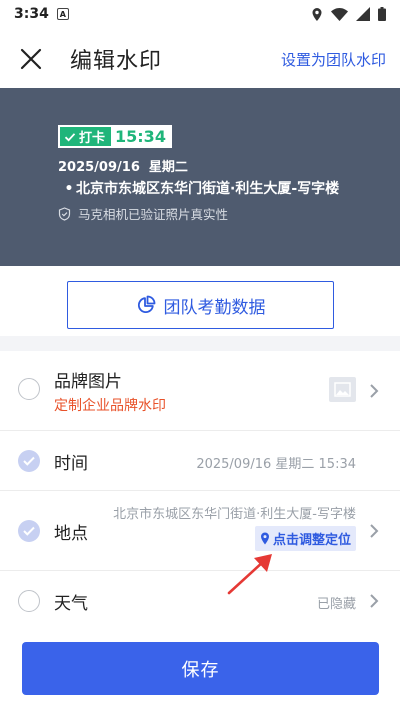  Describe the element at coordinates (62, 14) in the screenshot. I see `a-box-icon: A` at that location.